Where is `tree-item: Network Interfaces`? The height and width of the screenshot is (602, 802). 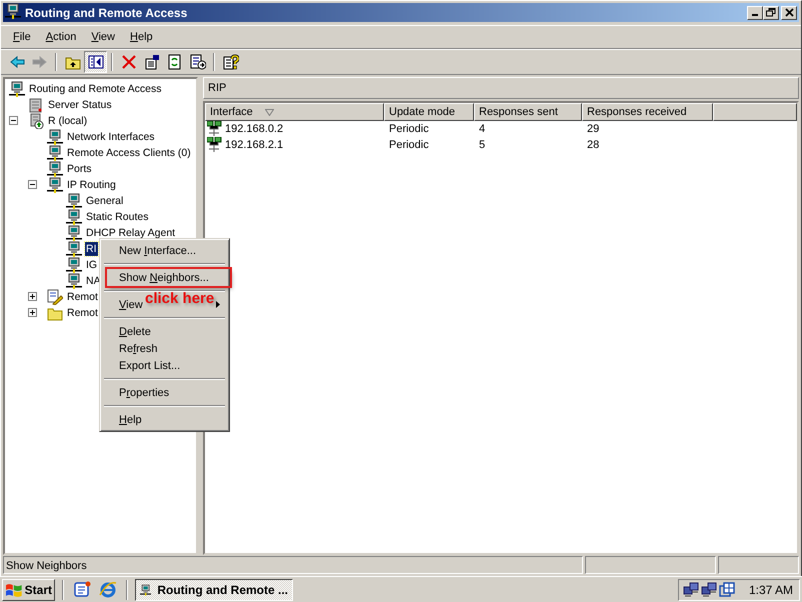
tree-item: Network Interfaces is located at coordinates (111, 137).